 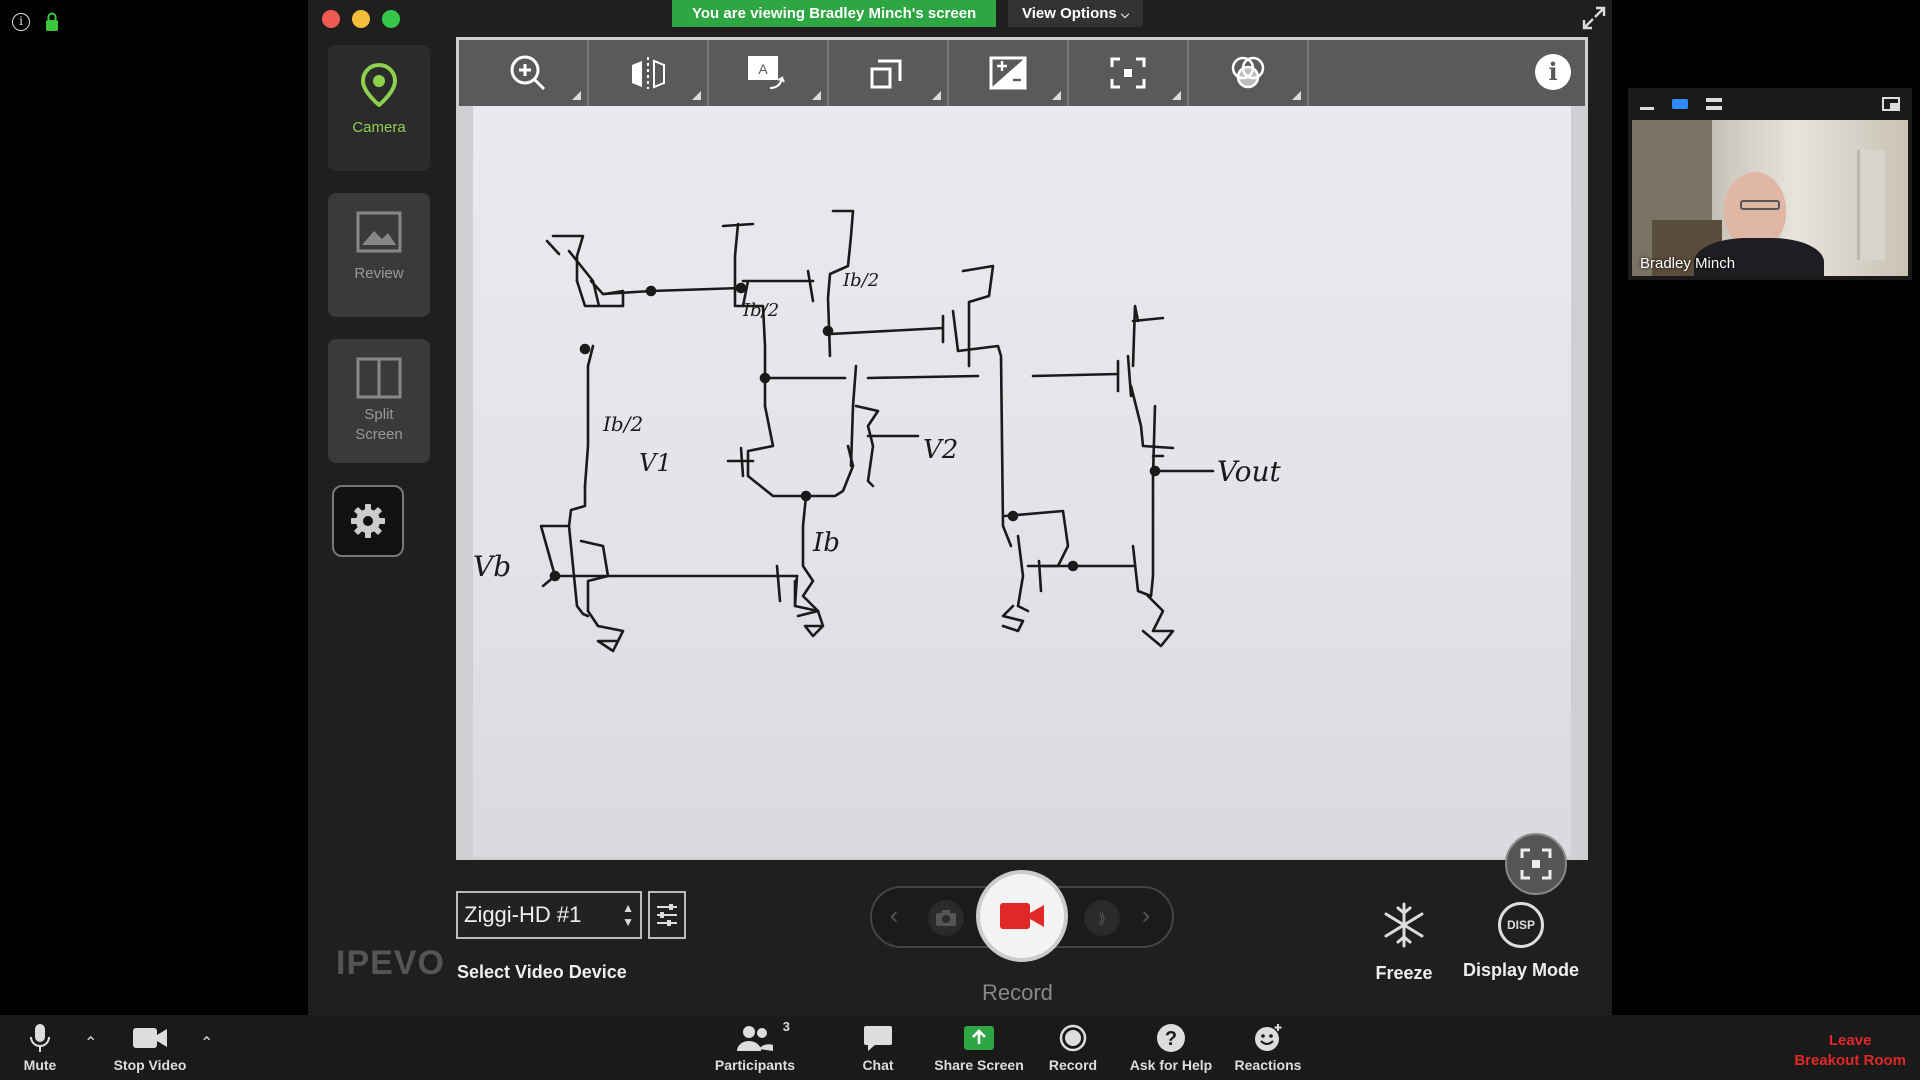 I want to click on share-screen-label: Share Screen, so click(x=979, y=1065).